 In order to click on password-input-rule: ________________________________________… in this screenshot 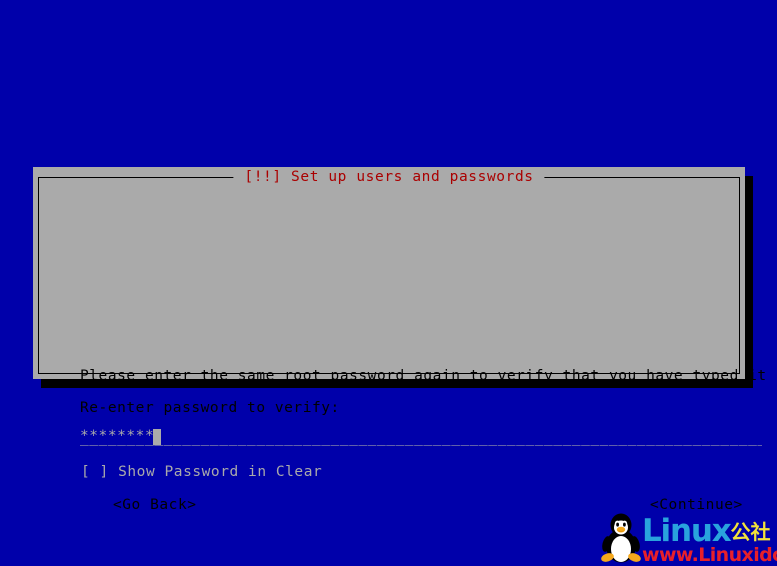, I will do `click(421, 438)`.